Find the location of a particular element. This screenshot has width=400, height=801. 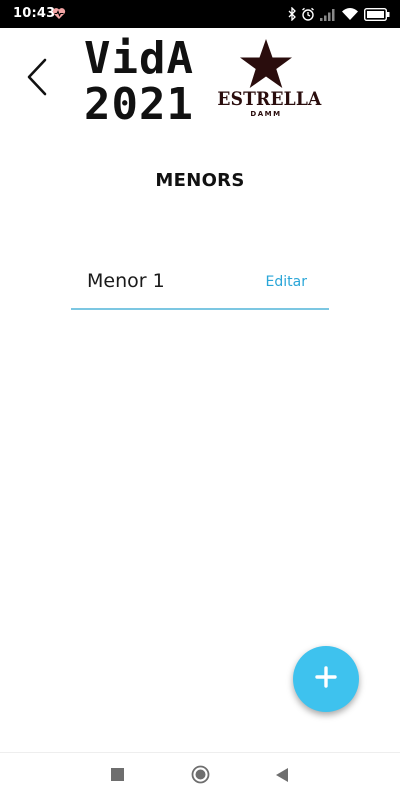

add-button is located at coordinates (326, 679).